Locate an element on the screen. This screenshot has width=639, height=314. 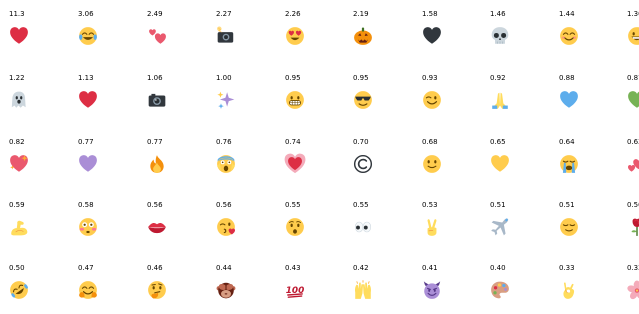
emoji-value-label: 0.74 is located at coordinates (293, 142).